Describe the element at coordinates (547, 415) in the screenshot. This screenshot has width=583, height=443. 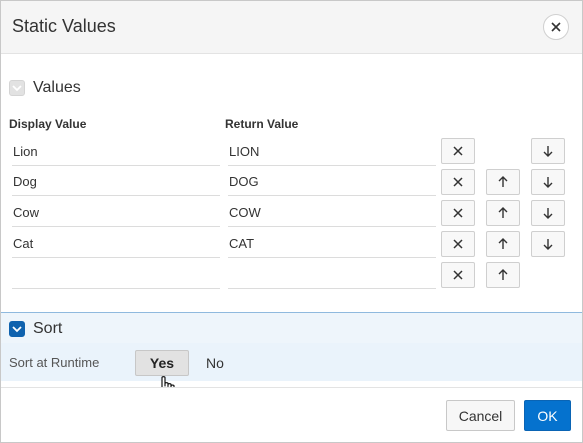
I see `ok-button: OK` at that location.